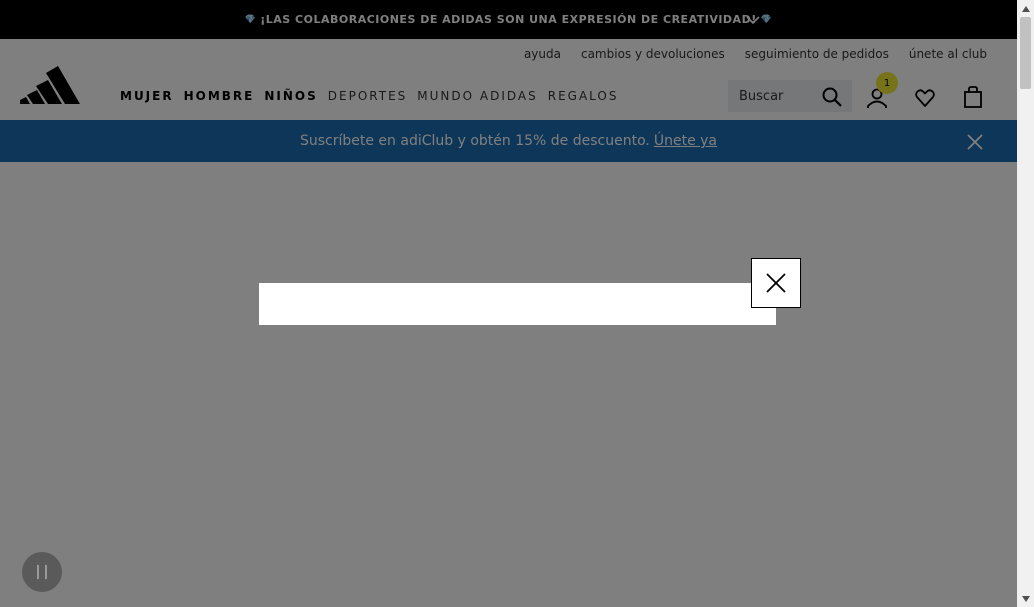 This screenshot has width=1034, height=607. I want to click on scroll-down-arrow, so click(1025, 598).